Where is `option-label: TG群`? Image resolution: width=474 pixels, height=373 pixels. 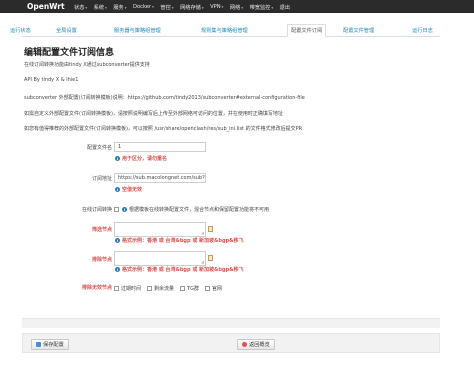 option-label: TG群 is located at coordinates (193, 289).